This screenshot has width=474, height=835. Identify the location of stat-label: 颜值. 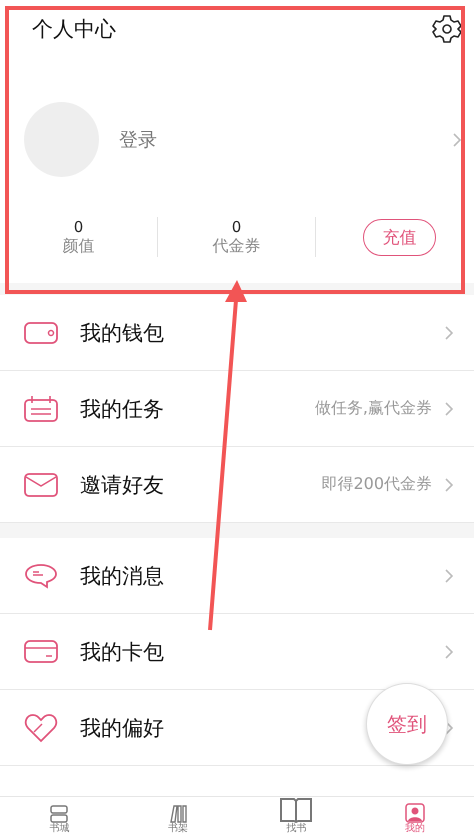
(78, 246).